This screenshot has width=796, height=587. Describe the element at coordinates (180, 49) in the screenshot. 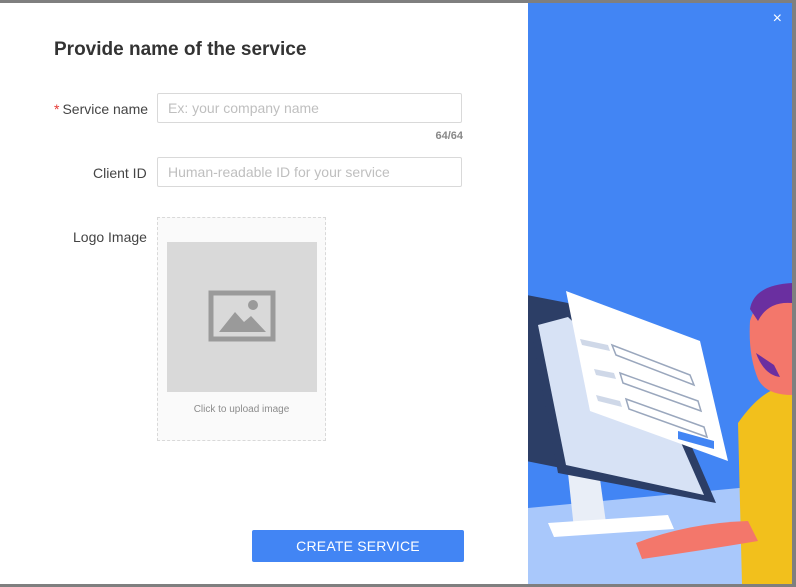

I see `dialog-title: Provide name of the service` at that location.